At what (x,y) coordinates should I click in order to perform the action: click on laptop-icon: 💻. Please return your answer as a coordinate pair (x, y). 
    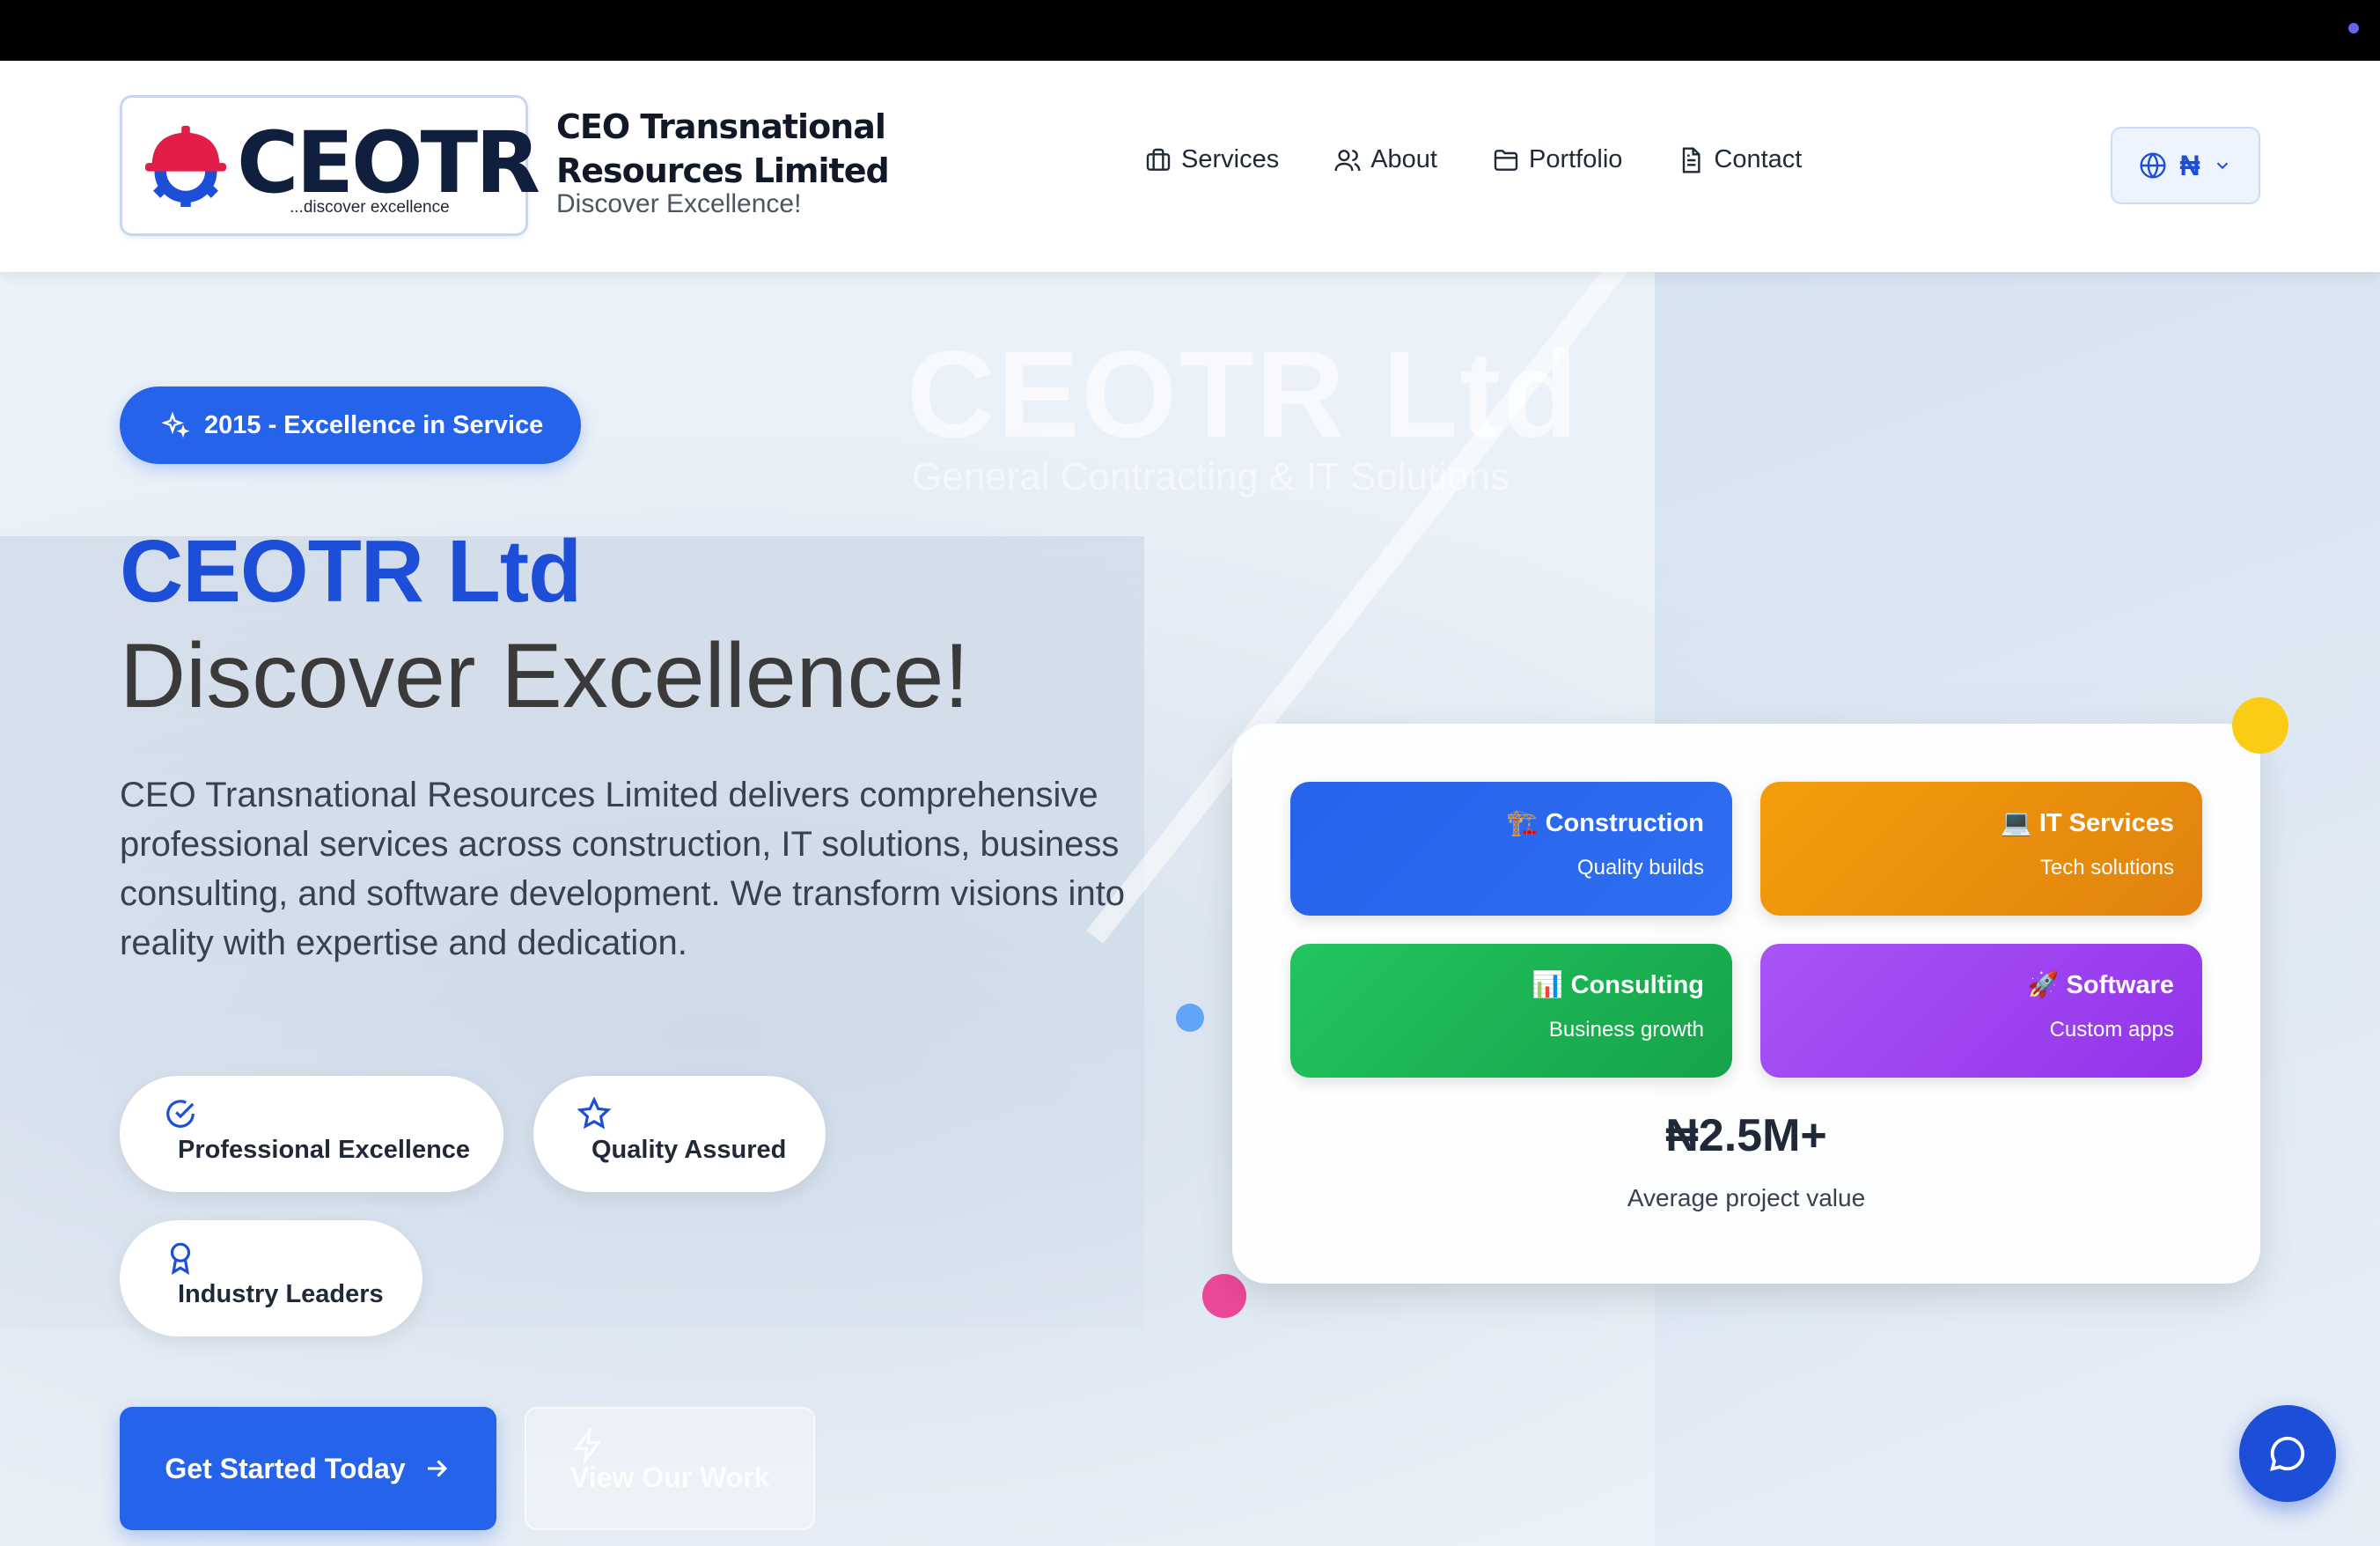
    Looking at the image, I should click on (2016, 823).